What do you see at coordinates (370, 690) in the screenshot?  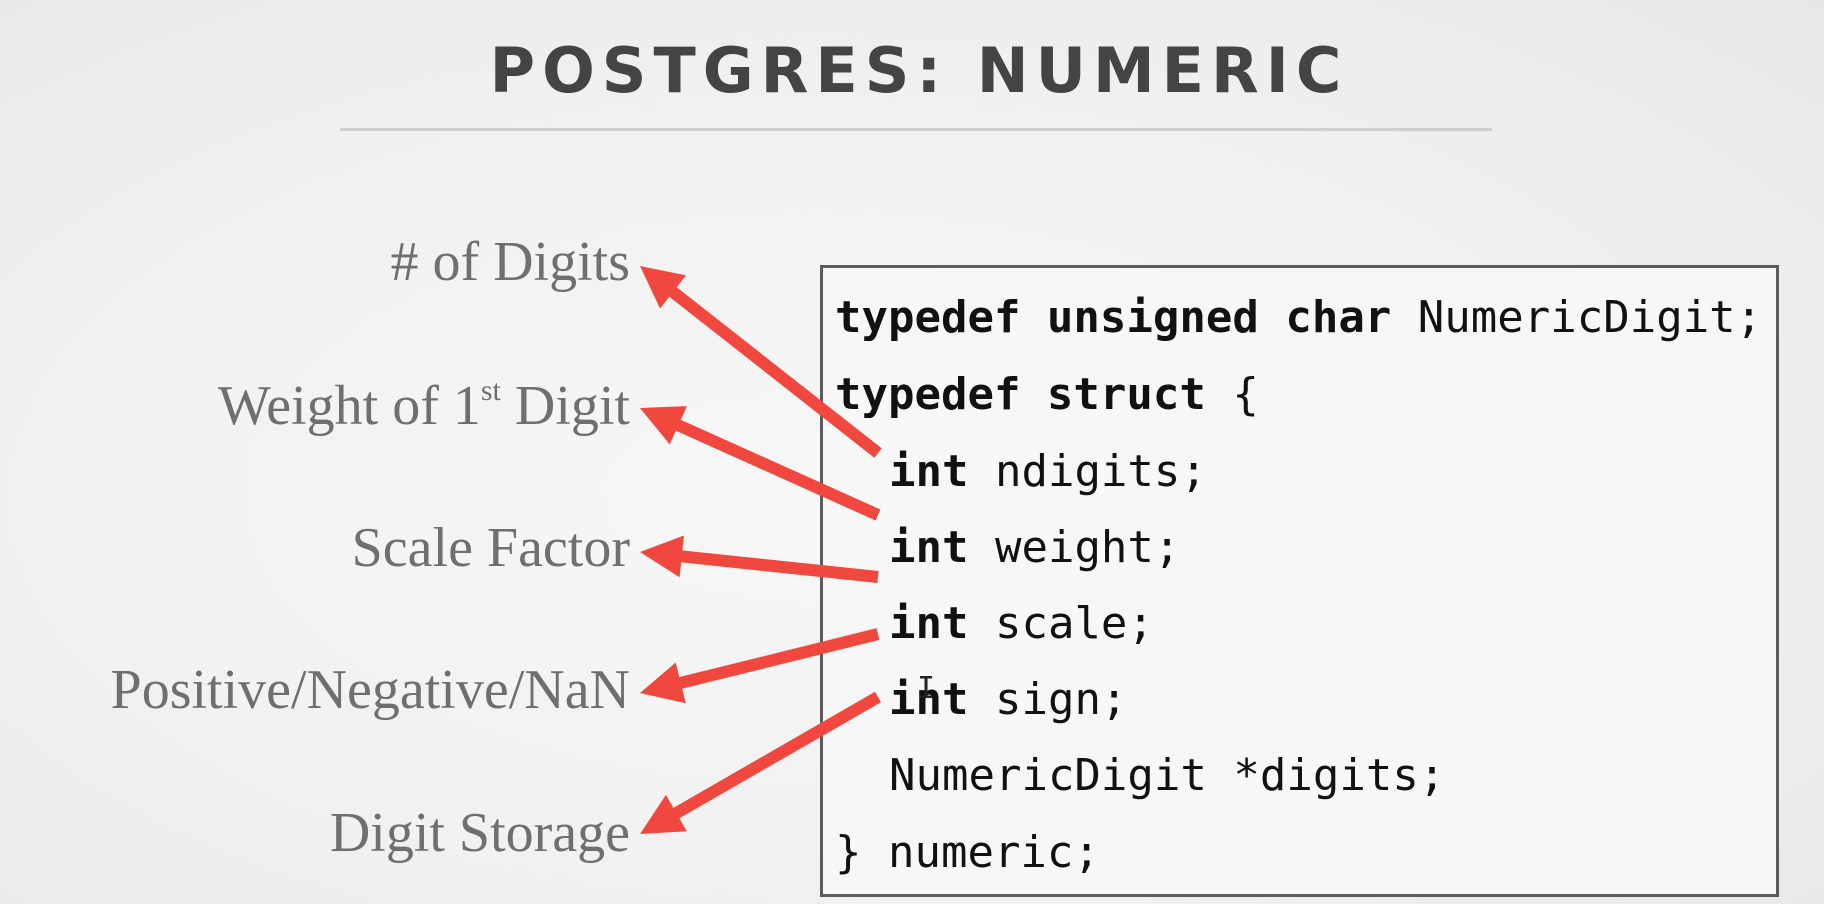 I see `label-sign: Positive/Negative/NaN` at bounding box center [370, 690].